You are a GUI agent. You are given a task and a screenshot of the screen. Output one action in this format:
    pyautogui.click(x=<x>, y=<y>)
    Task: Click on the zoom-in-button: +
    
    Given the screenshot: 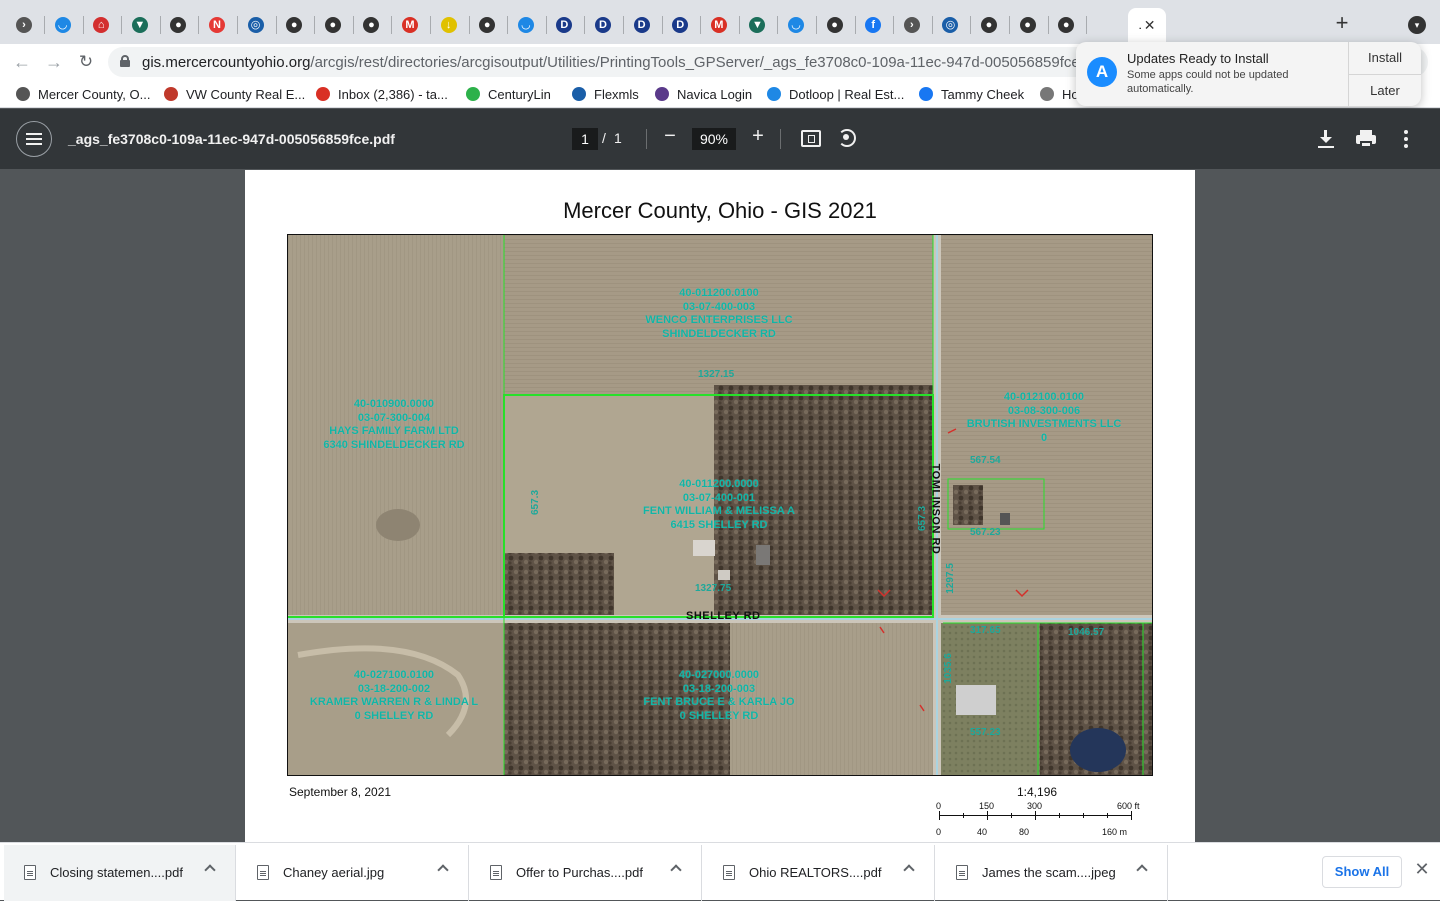 What is the action you would take?
    pyautogui.click(x=758, y=136)
    